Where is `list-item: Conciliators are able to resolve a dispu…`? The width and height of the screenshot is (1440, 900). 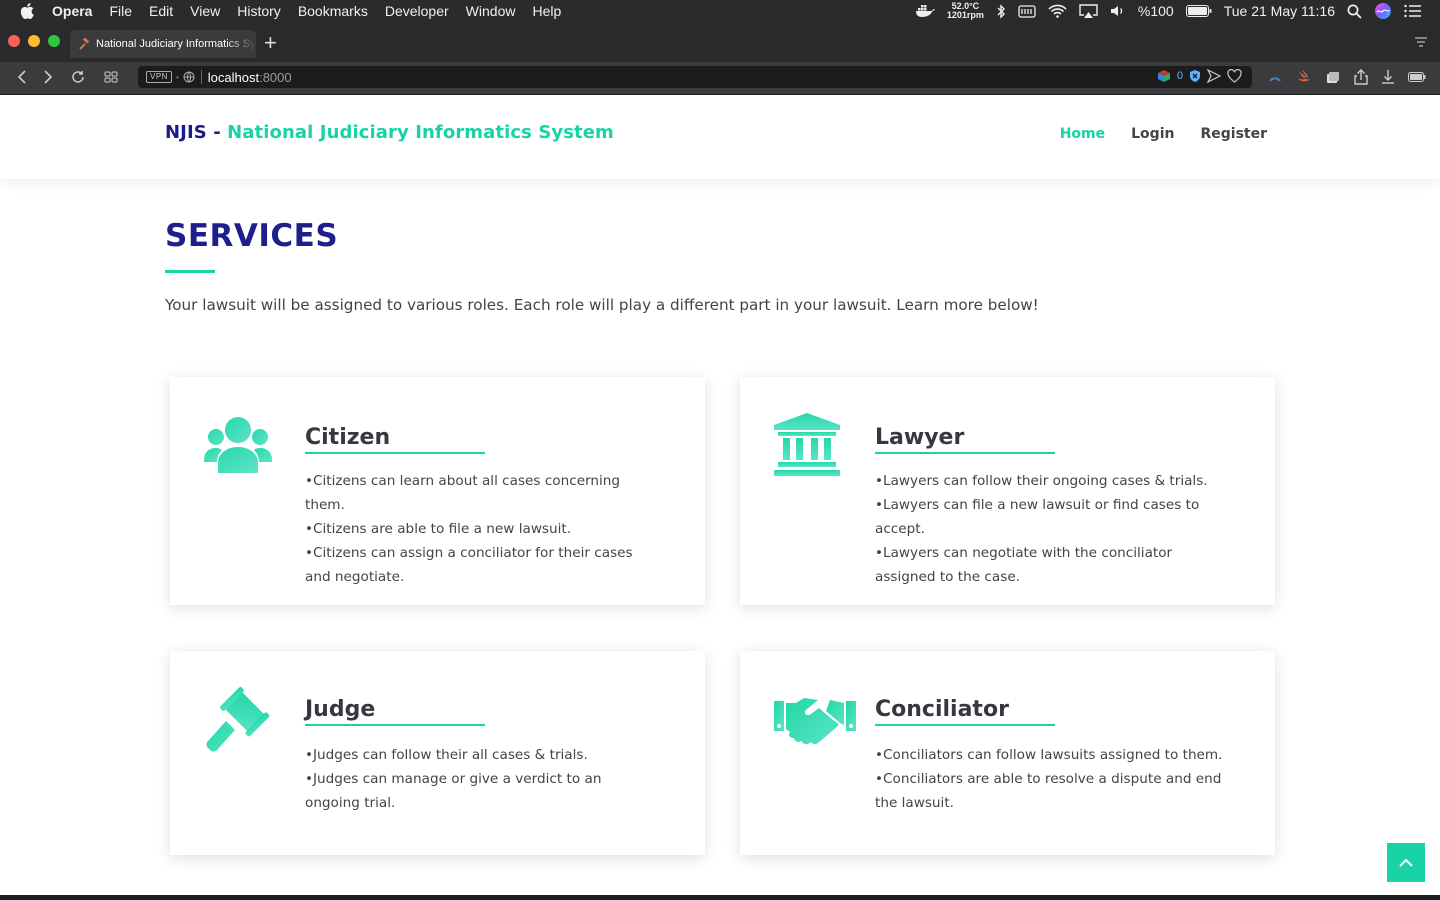 list-item: Conciliators are able to resolve a dispu… is located at coordinates (1057, 791).